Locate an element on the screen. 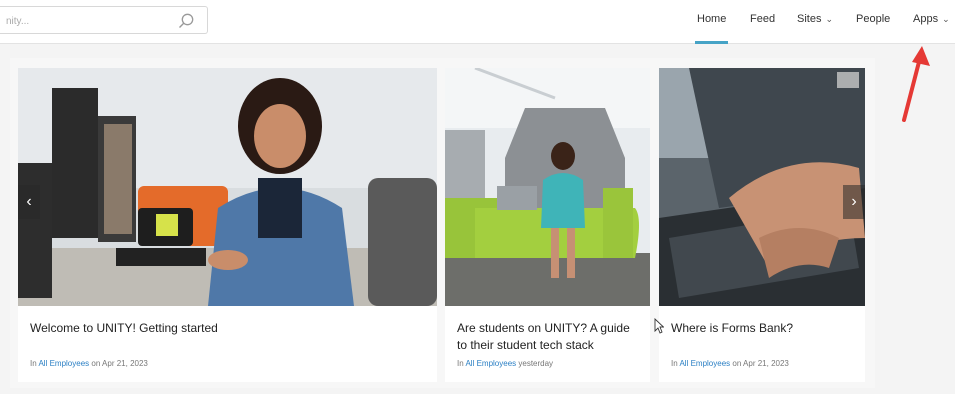 This screenshot has width=955, height=394. nav-sites: Sites ⌄ is located at coordinates (815, 19).